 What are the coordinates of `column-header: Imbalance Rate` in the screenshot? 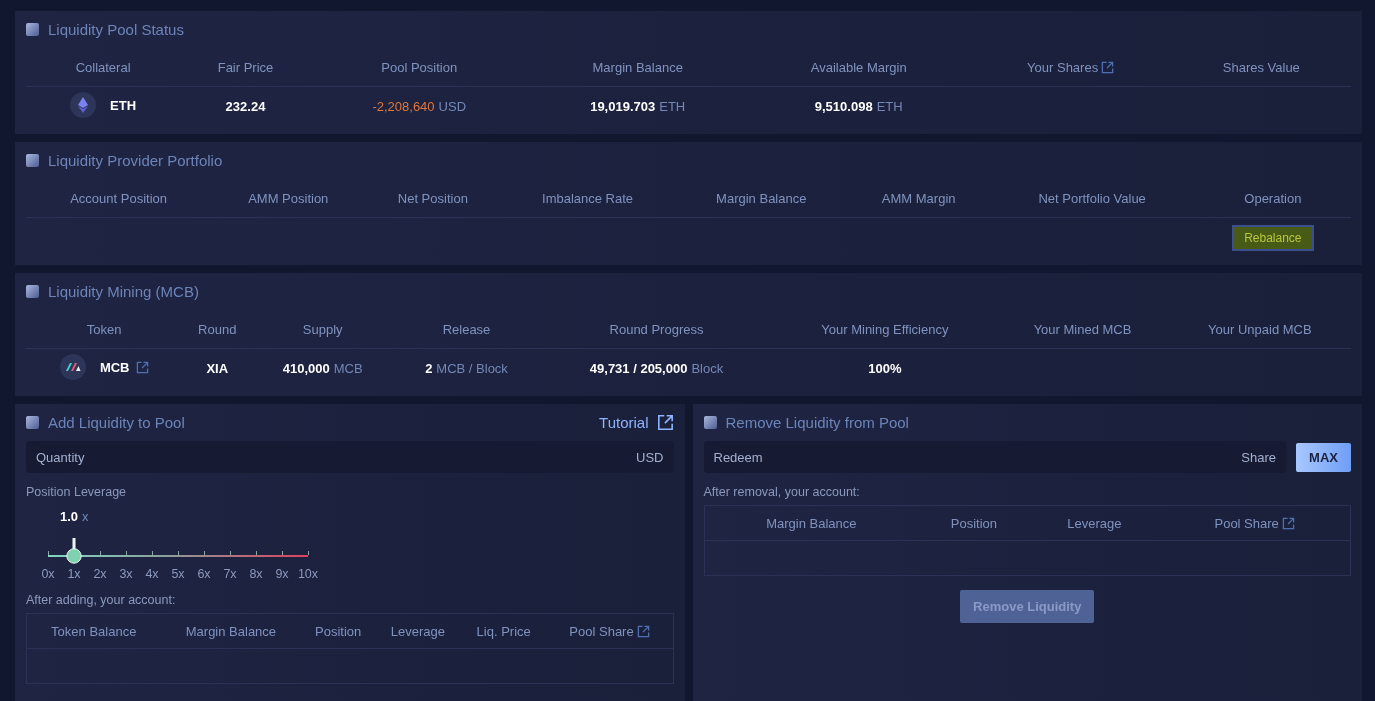 It's located at (588, 198).